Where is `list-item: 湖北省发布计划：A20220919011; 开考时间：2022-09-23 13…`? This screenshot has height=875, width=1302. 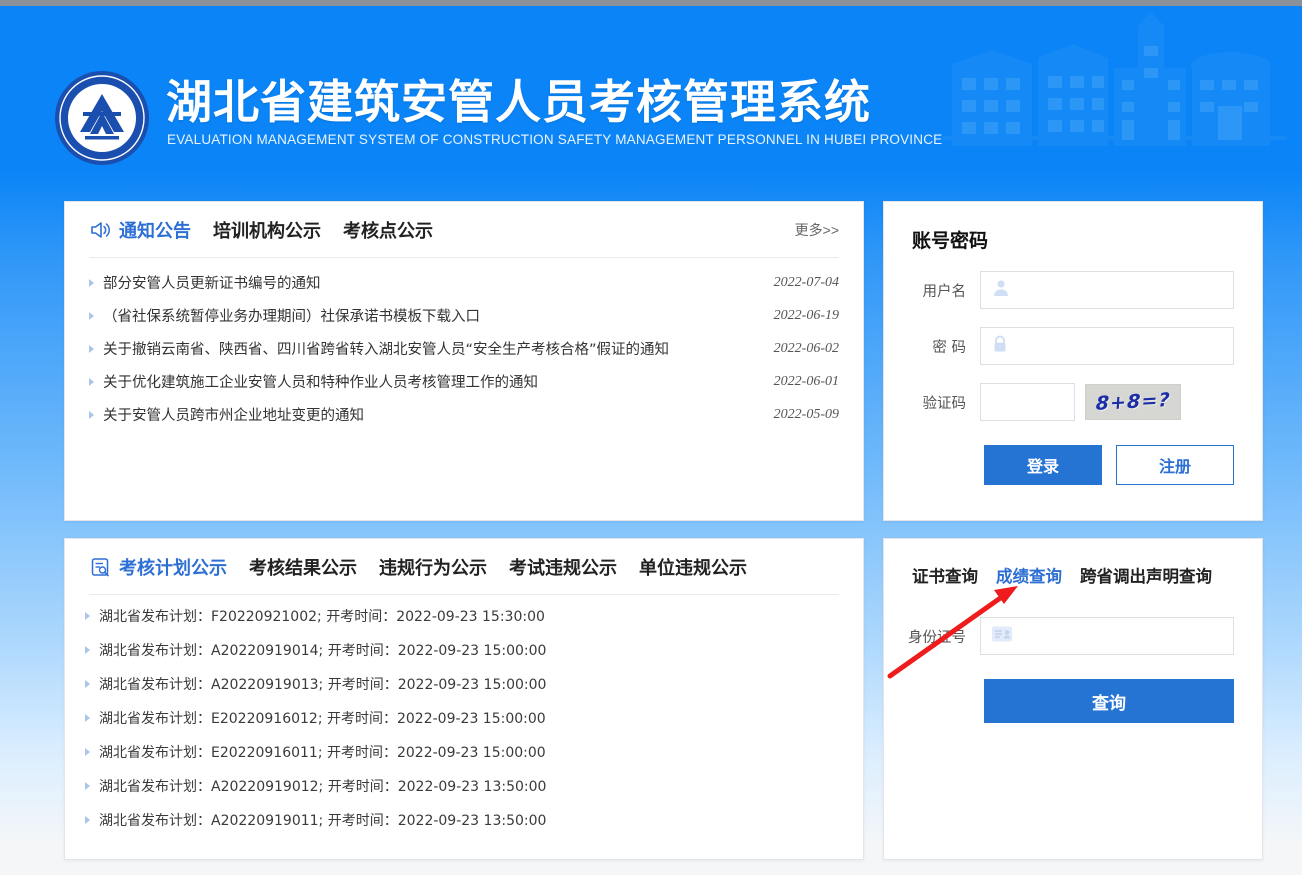 list-item: 湖北省发布计划：A20220919011; 开考时间：2022-09-23 13… is located at coordinates (464, 820).